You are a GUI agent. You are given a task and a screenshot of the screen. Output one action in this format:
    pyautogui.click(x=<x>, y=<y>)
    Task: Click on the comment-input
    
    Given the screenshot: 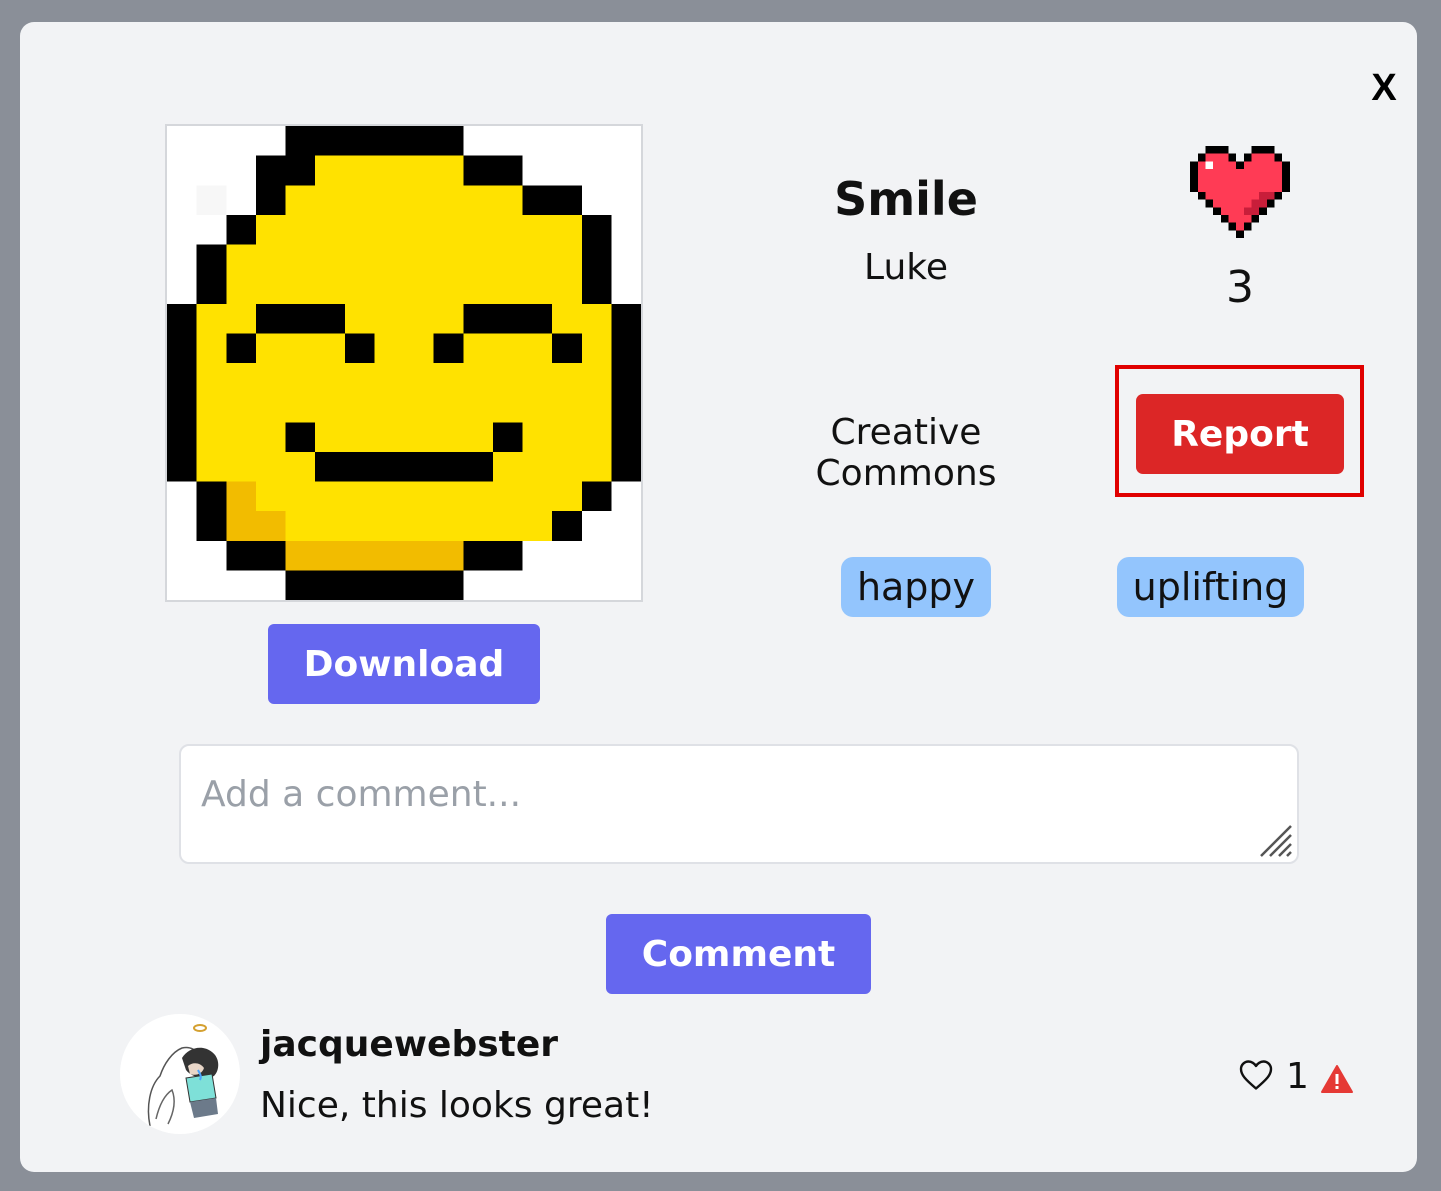 What is the action you would take?
    pyautogui.click(x=739, y=804)
    